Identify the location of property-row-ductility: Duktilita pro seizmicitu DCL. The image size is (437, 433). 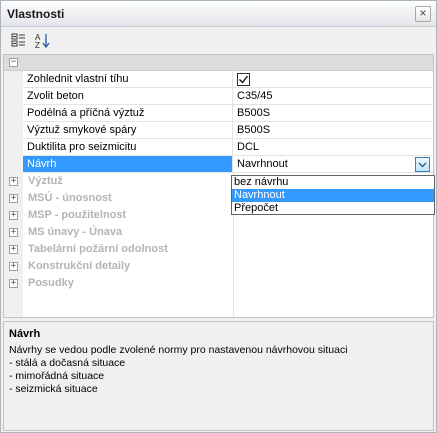
(218, 147).